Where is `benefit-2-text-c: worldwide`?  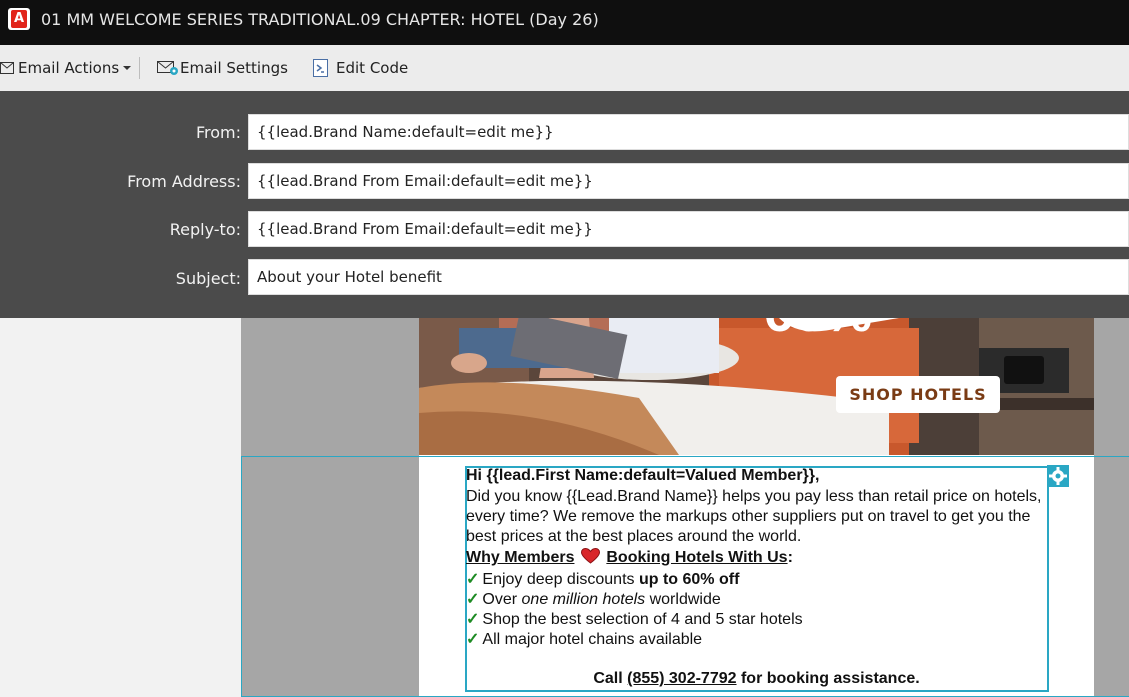
benefit-2-text-c: worldwide is located at coordinates (683, 599).